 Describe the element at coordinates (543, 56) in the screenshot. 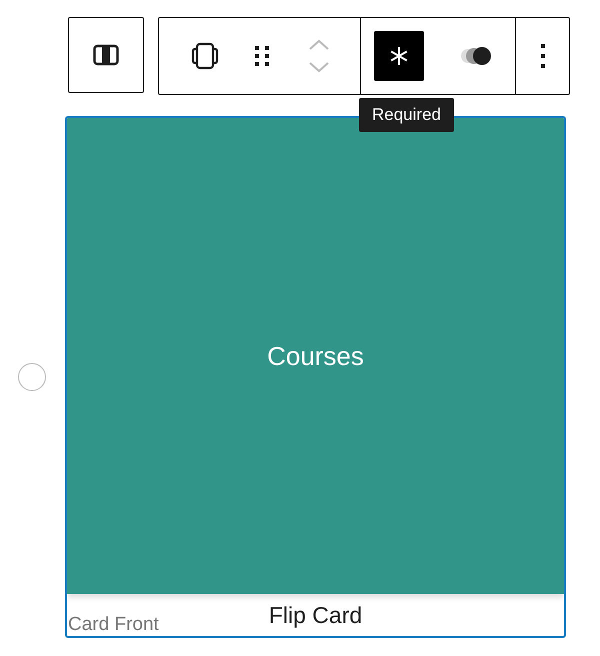

I see `more-vertical-icon` at that location.